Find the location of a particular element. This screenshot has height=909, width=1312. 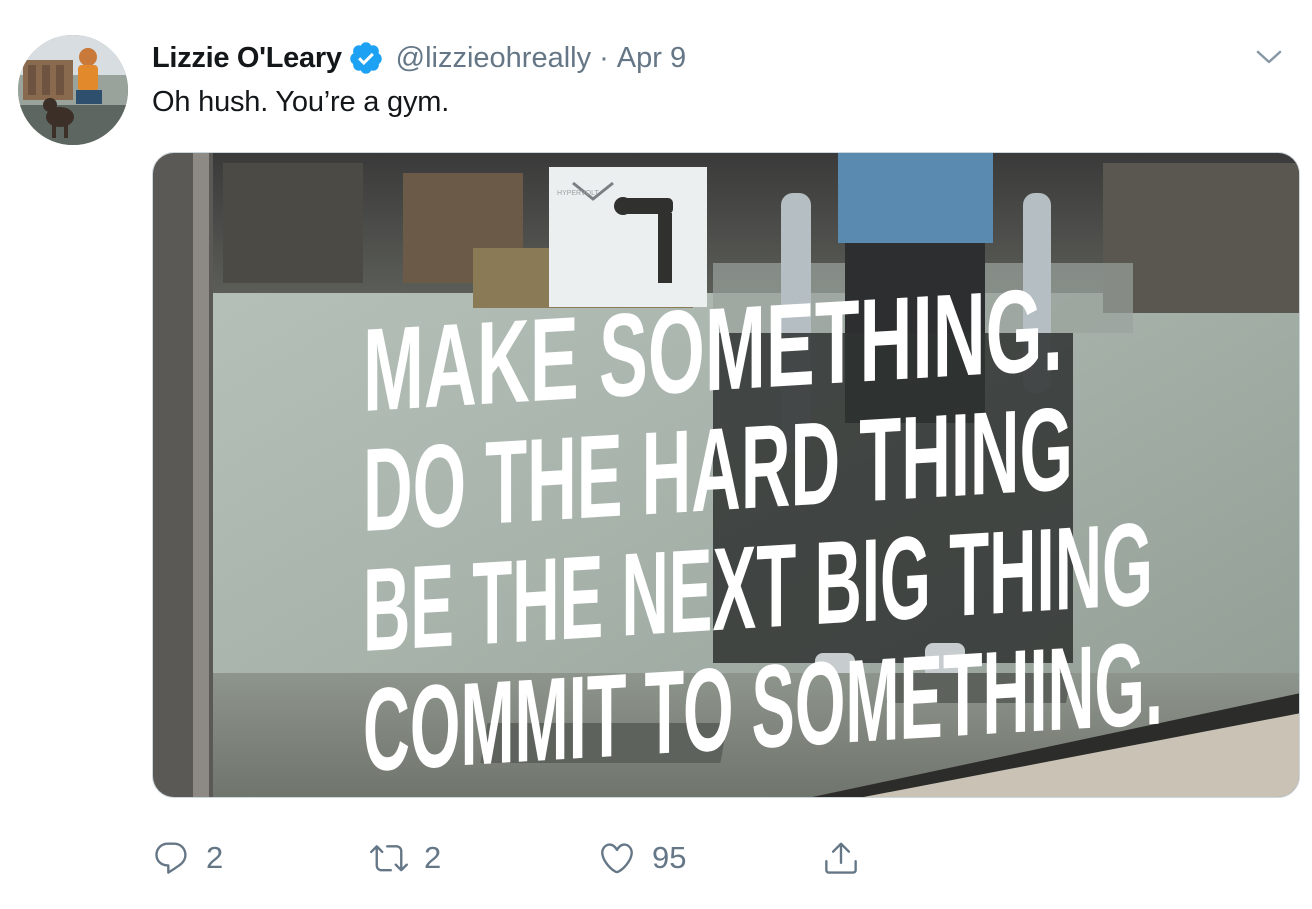

retweet-count: 2 is located at coordinates (433, 857).